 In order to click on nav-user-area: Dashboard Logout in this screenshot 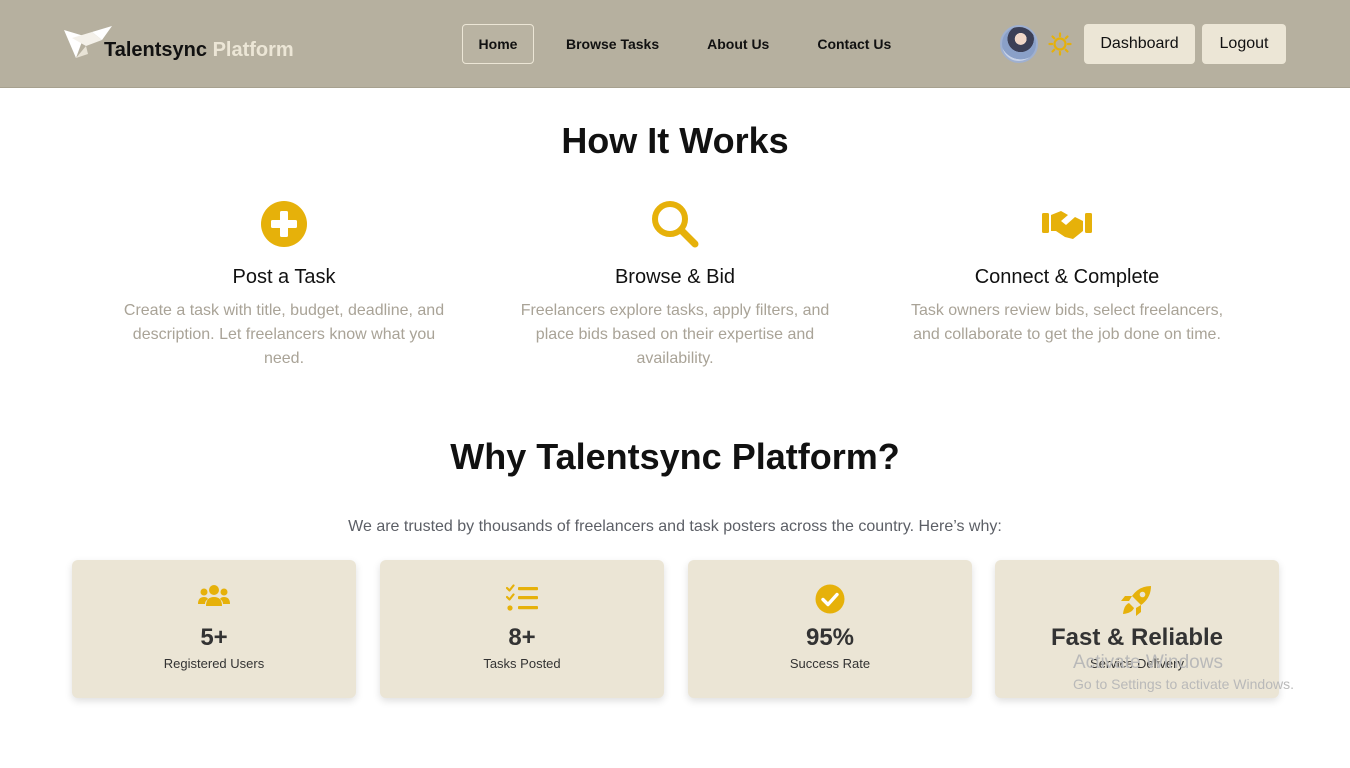, I will do `click(1143, 44)`.